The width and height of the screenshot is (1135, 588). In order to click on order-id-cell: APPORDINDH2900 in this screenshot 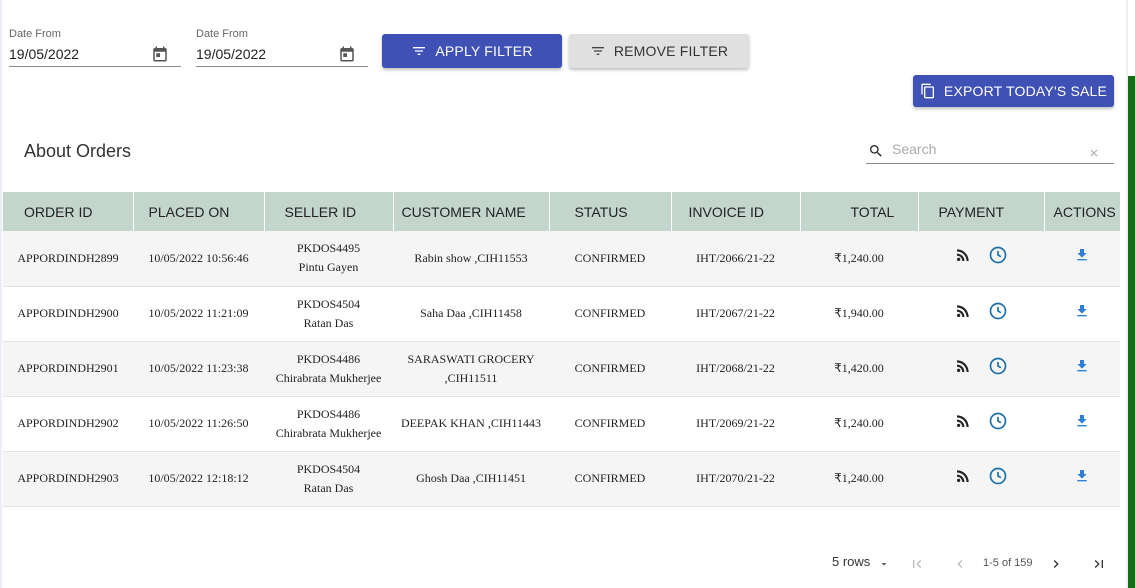, I will do `click(68, 314)`.